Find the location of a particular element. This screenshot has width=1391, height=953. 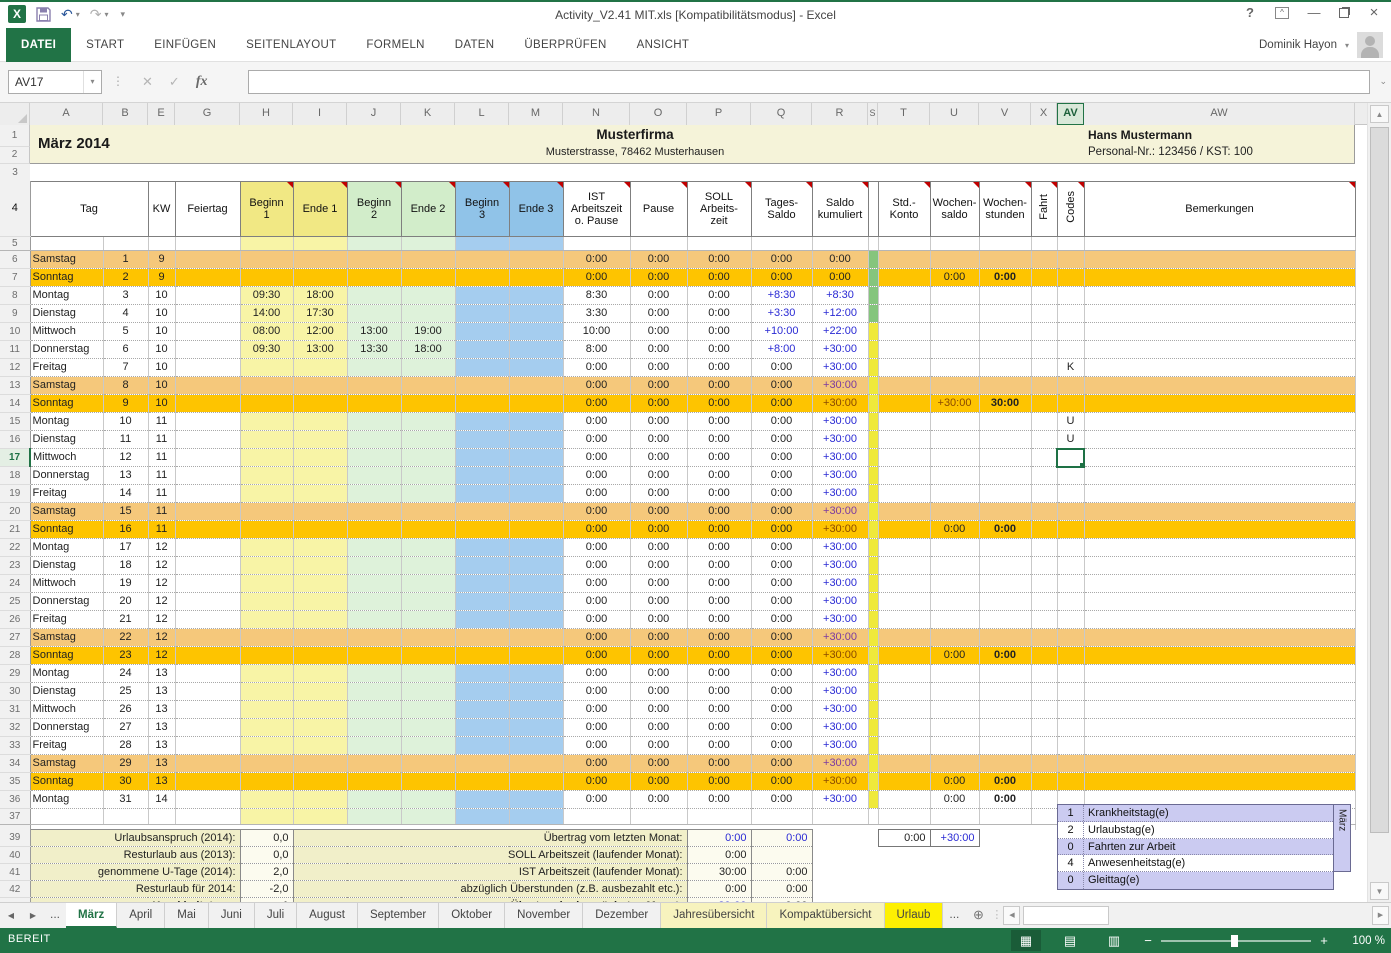

cell-code: K is located at coordinates (1071, 367).